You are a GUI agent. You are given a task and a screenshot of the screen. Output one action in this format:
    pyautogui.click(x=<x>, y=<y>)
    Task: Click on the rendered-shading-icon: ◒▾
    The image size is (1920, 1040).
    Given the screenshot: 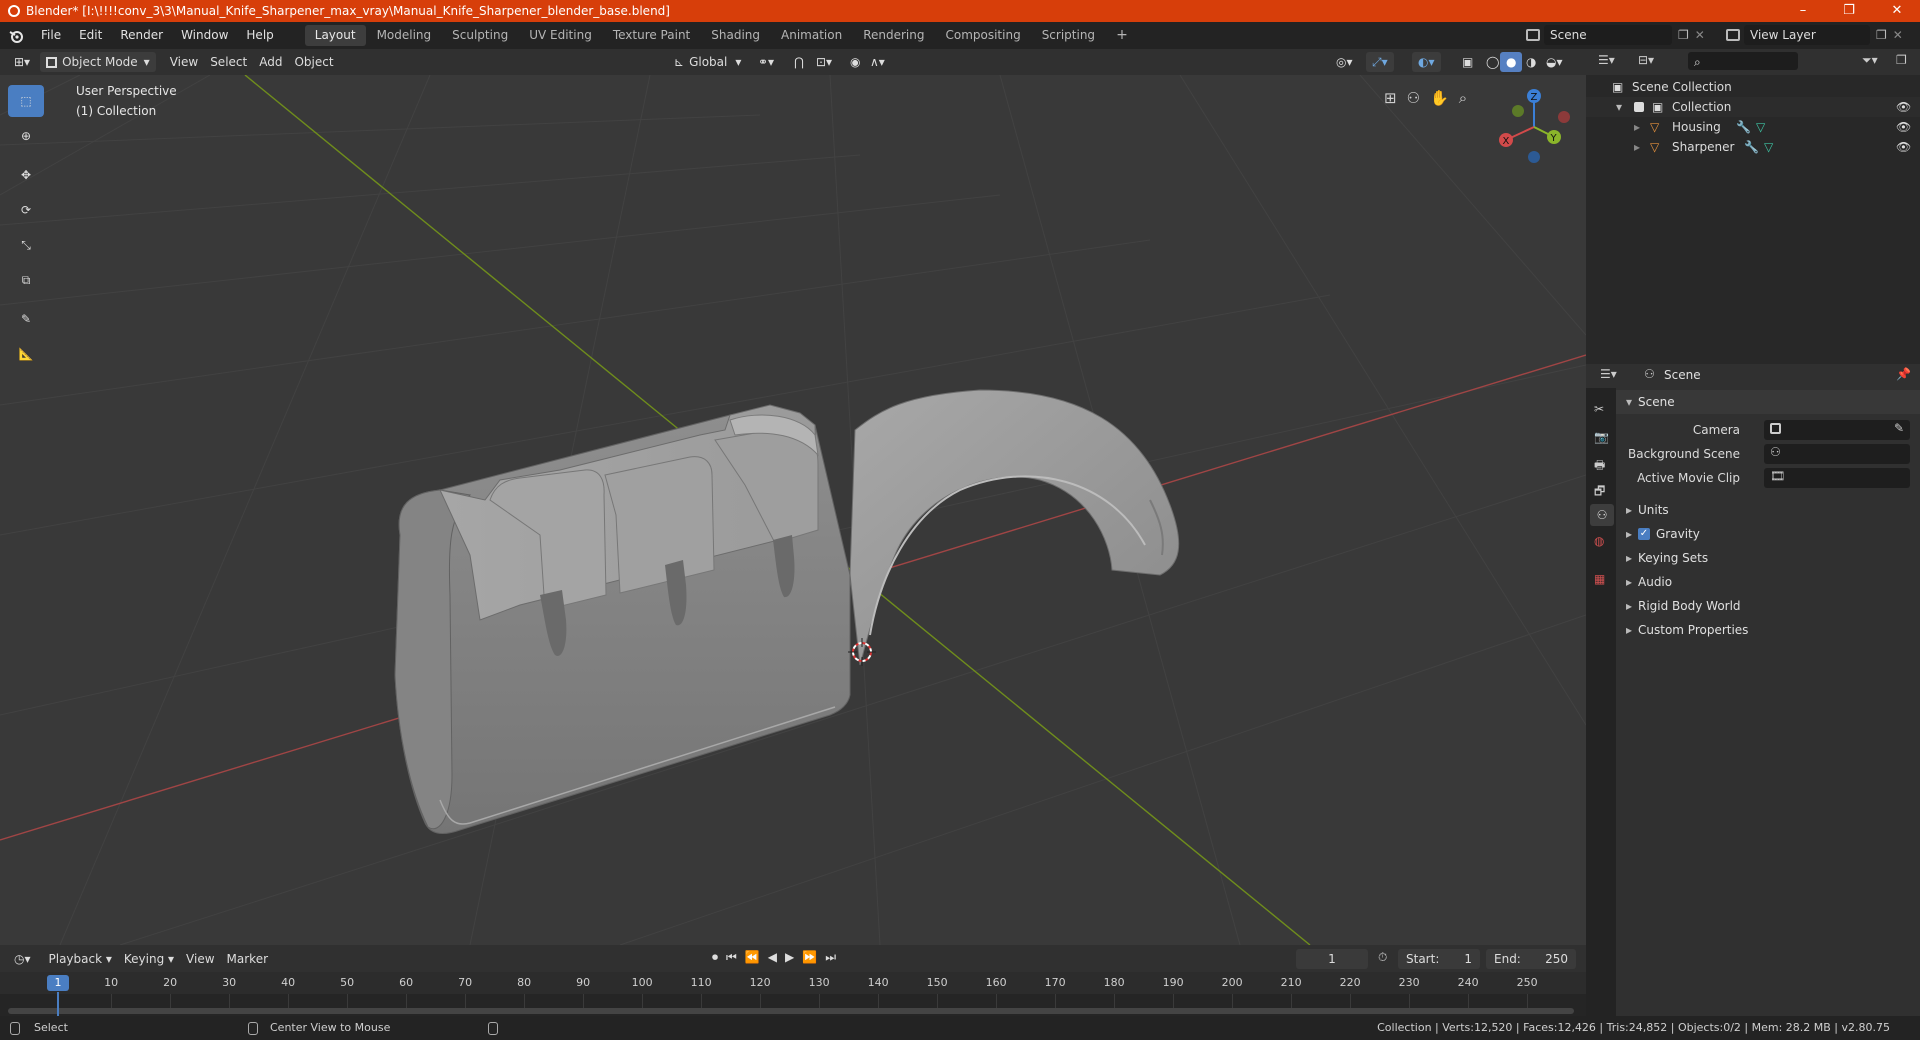 What is the action you would take?
    pyautogui.click(x=1554, y=62)
    